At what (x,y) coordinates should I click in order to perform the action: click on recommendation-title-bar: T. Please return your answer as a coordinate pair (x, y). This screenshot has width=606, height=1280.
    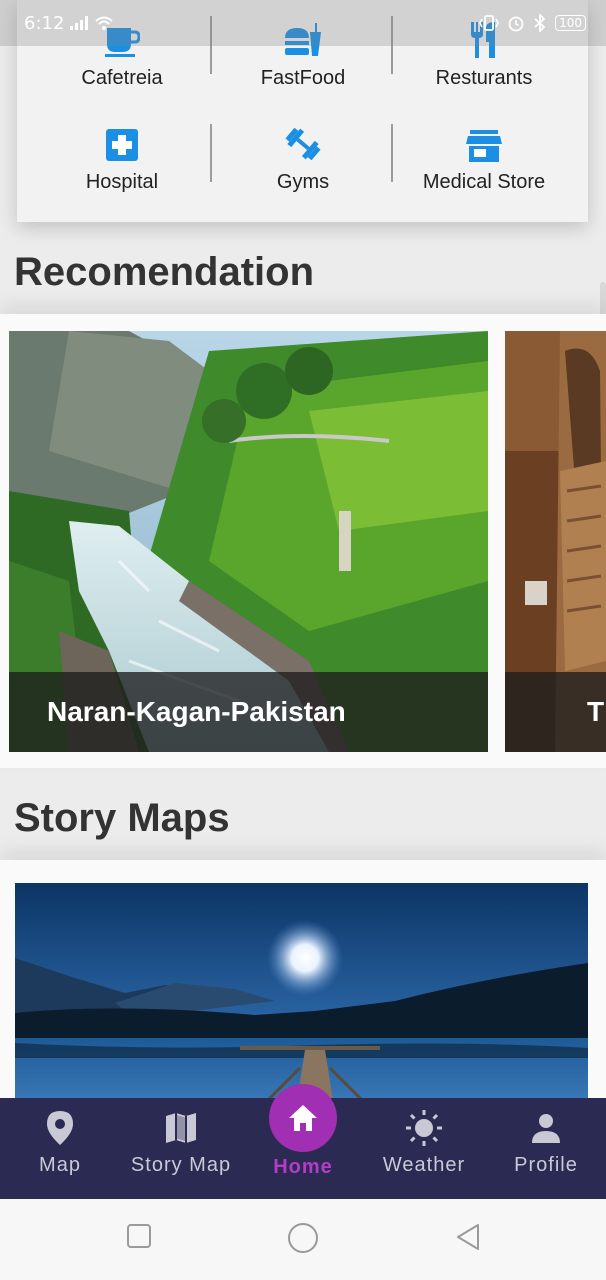
    Looking at the image, I should click on (555, 712).